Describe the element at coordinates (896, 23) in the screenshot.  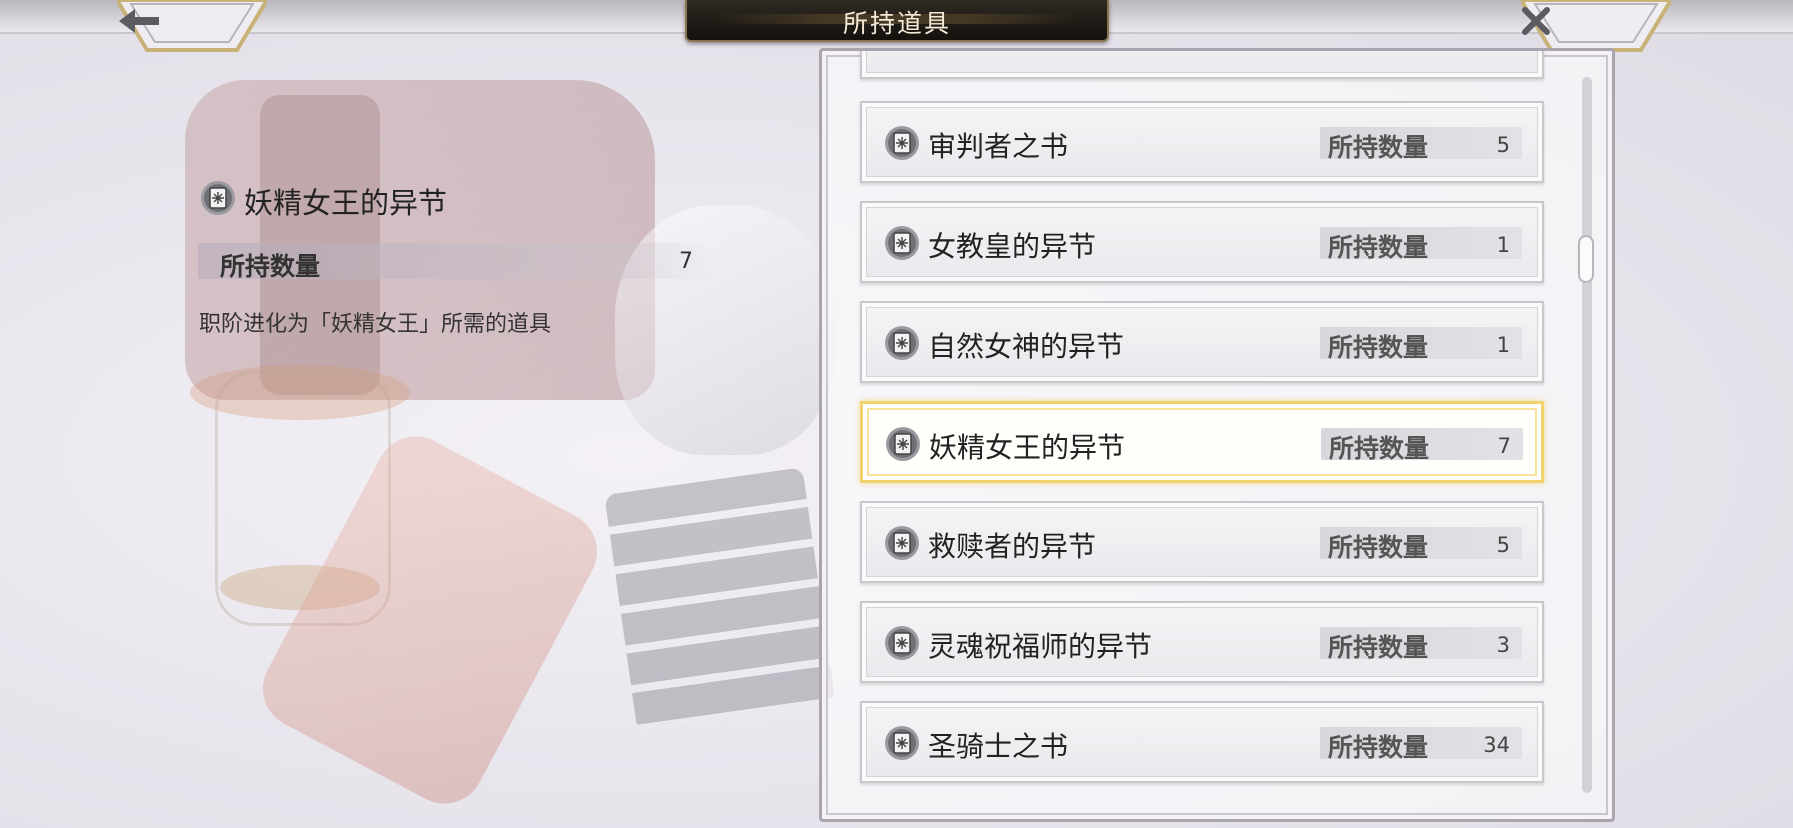
I see `page-title: 所持道具` at that location.